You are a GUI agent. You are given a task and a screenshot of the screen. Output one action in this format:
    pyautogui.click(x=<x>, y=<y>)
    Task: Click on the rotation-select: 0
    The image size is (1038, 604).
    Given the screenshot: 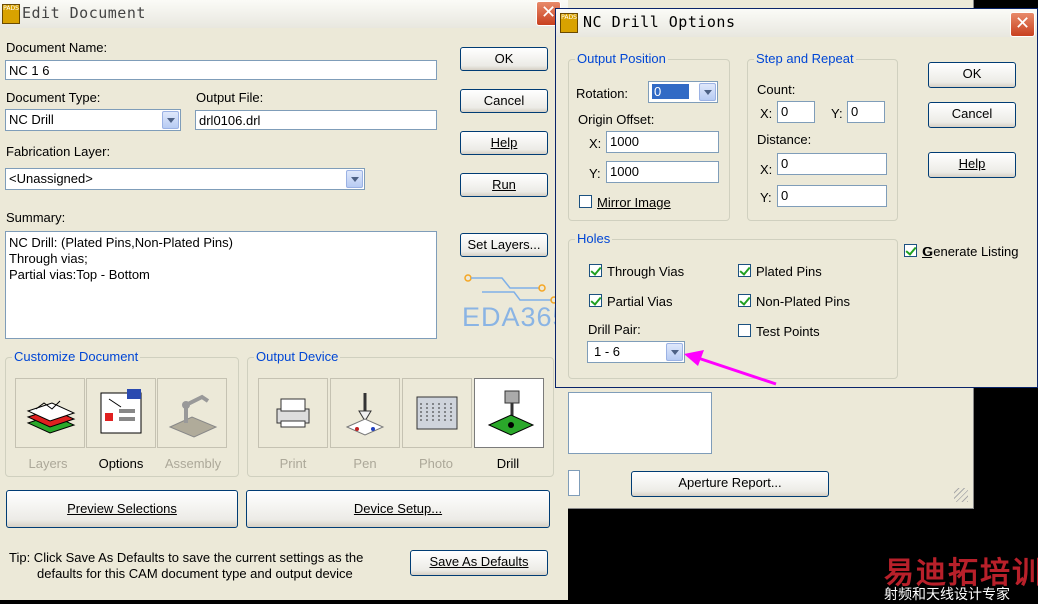 What is the action you would take?
    pyautogui.click(x=683, y=92)
    